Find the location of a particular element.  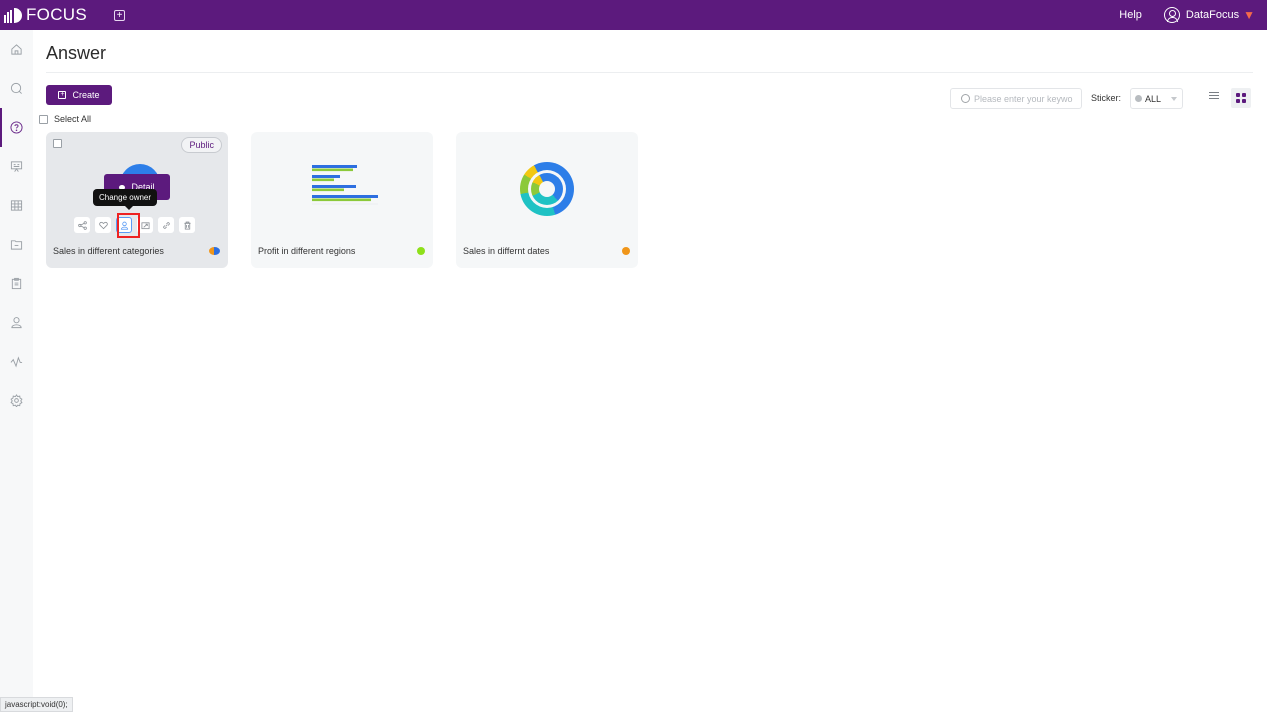

answer-card: Sales in differnt dates is located at coordinates (547, 200).